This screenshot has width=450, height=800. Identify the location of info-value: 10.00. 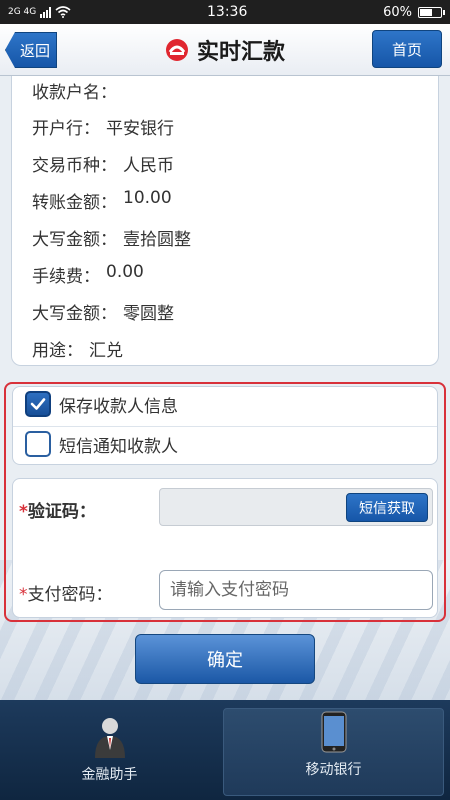
(147, 198).